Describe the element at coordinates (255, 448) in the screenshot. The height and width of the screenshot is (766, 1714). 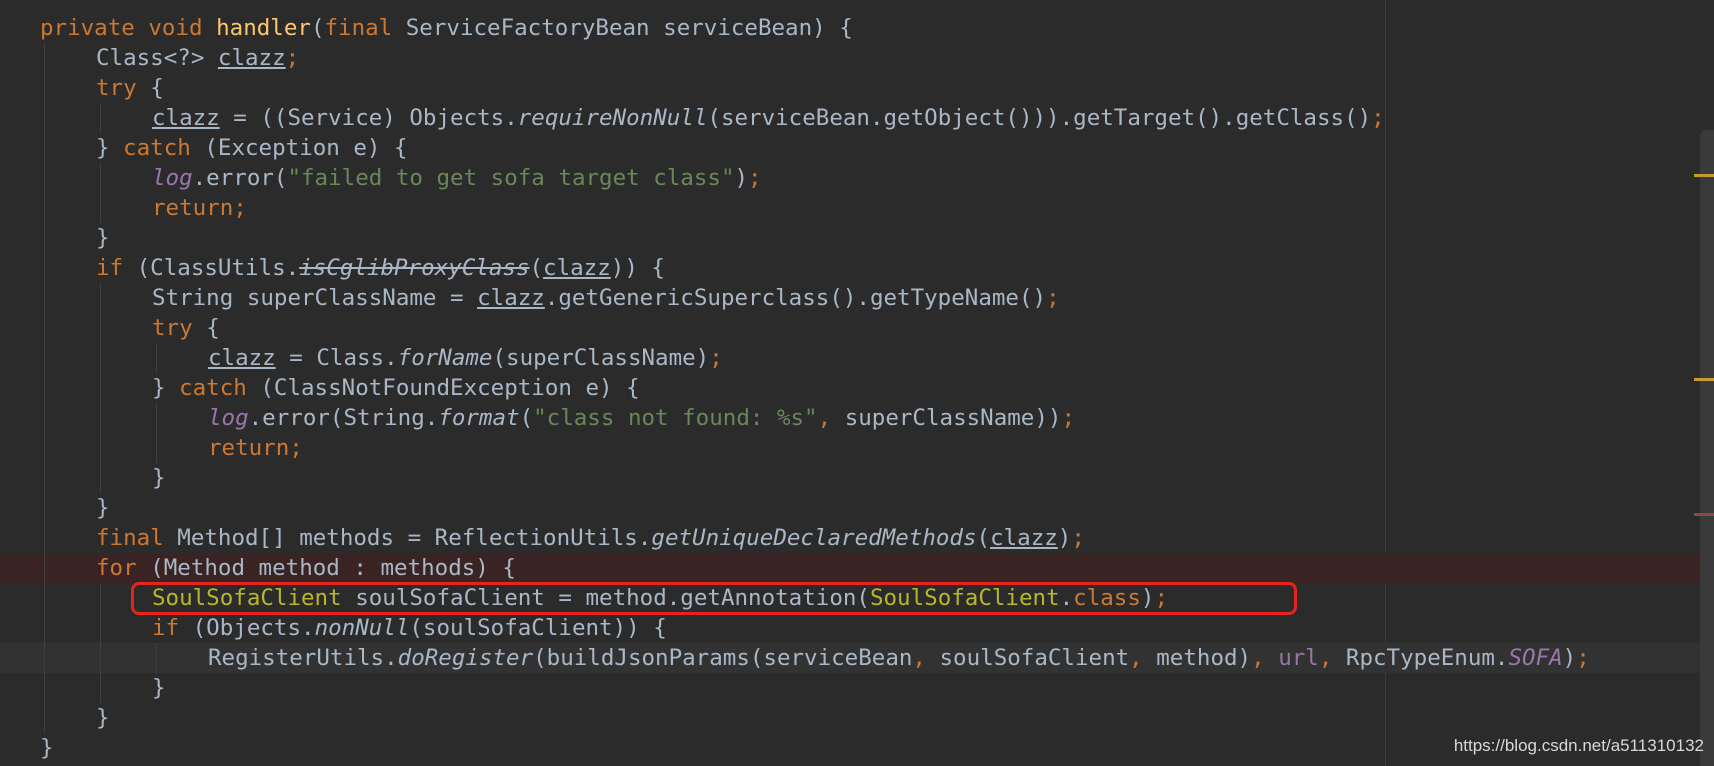
I see `code-token: return;` at that location.